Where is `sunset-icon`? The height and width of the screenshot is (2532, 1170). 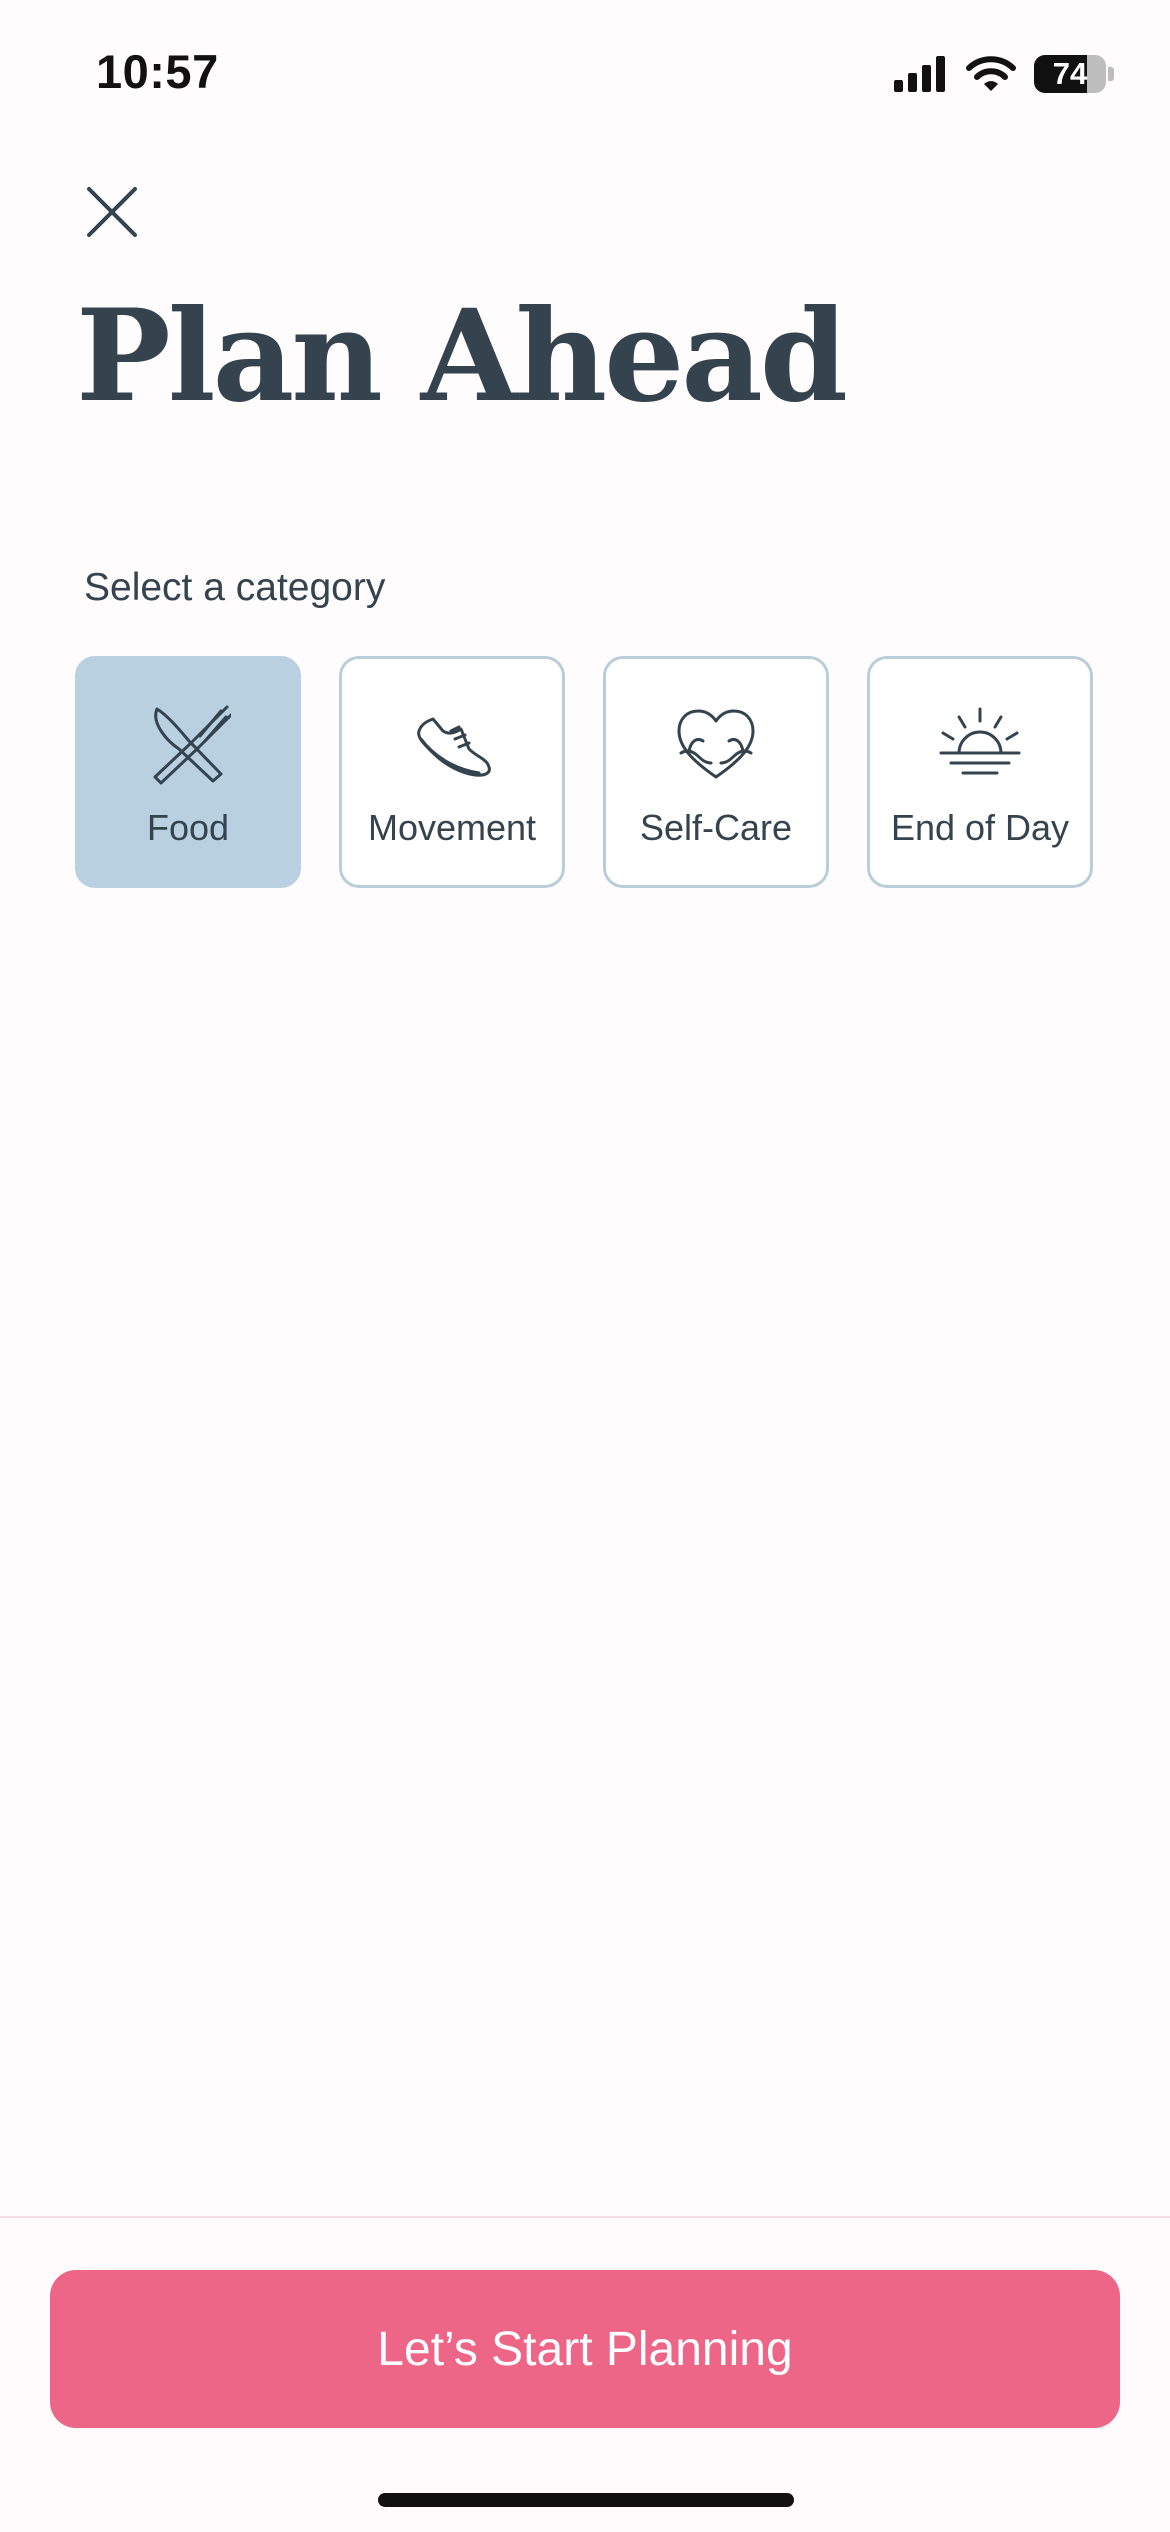
sunset-icon is located at coordinates (980, 744).